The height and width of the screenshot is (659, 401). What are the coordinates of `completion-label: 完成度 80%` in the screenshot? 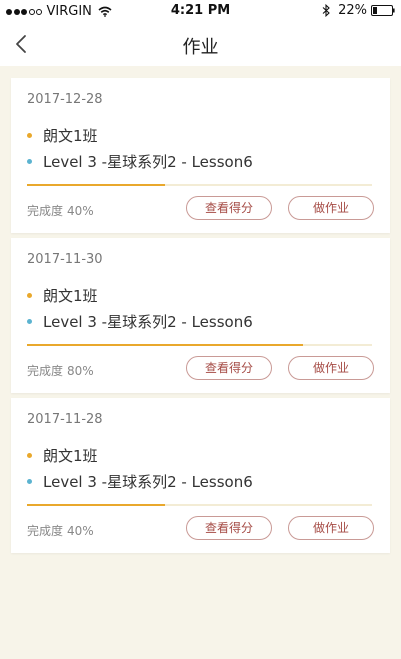 It's located at (60, 370).